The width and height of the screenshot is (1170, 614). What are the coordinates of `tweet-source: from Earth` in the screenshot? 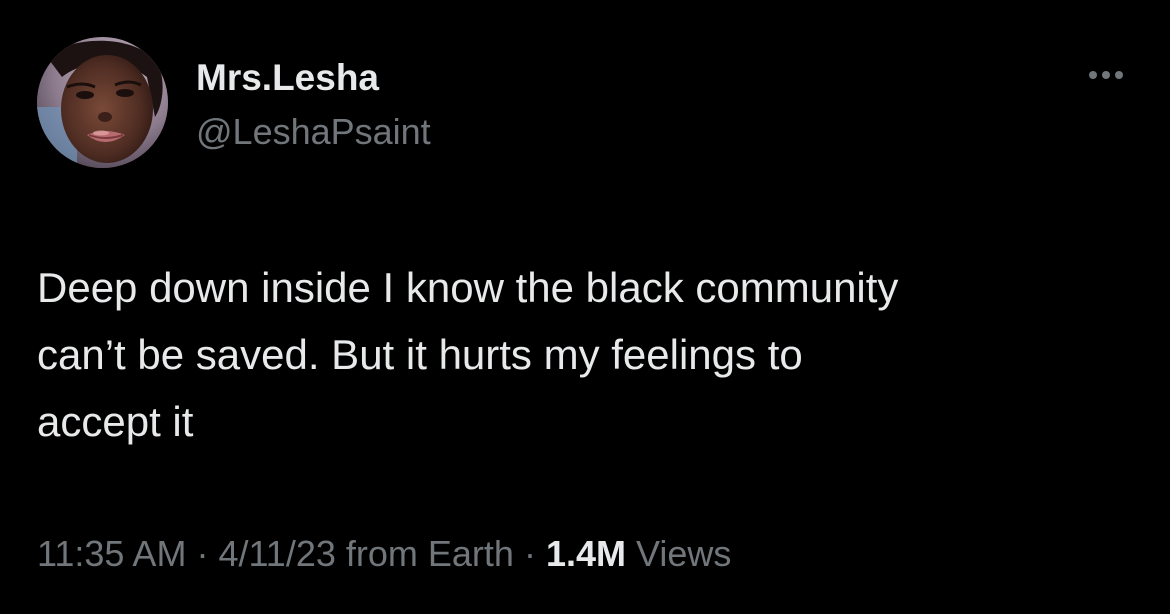 It's located at (424, 553).